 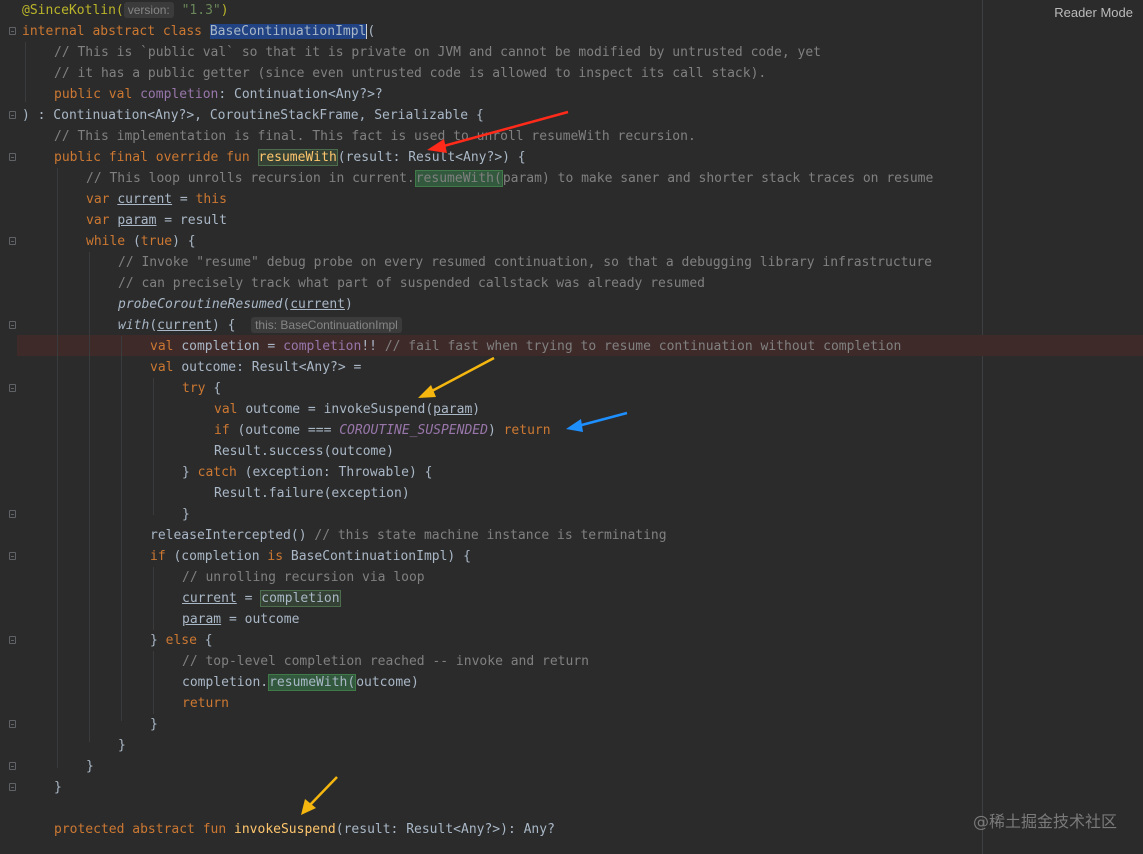 What do you see at coordinates (97, 94) in the screenshot?
I see `keyword: public val` at bounding box center [97, 94].